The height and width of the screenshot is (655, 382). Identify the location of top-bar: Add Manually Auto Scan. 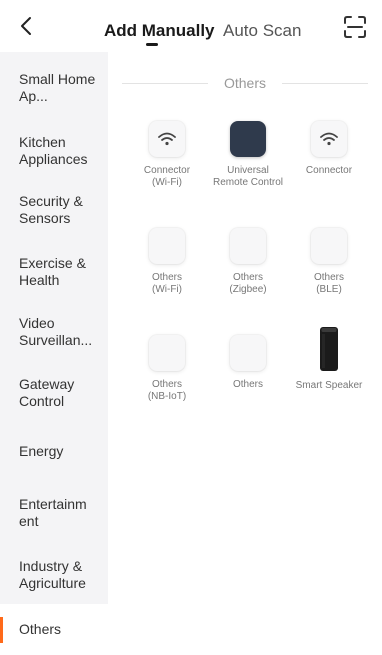
(191, 26).